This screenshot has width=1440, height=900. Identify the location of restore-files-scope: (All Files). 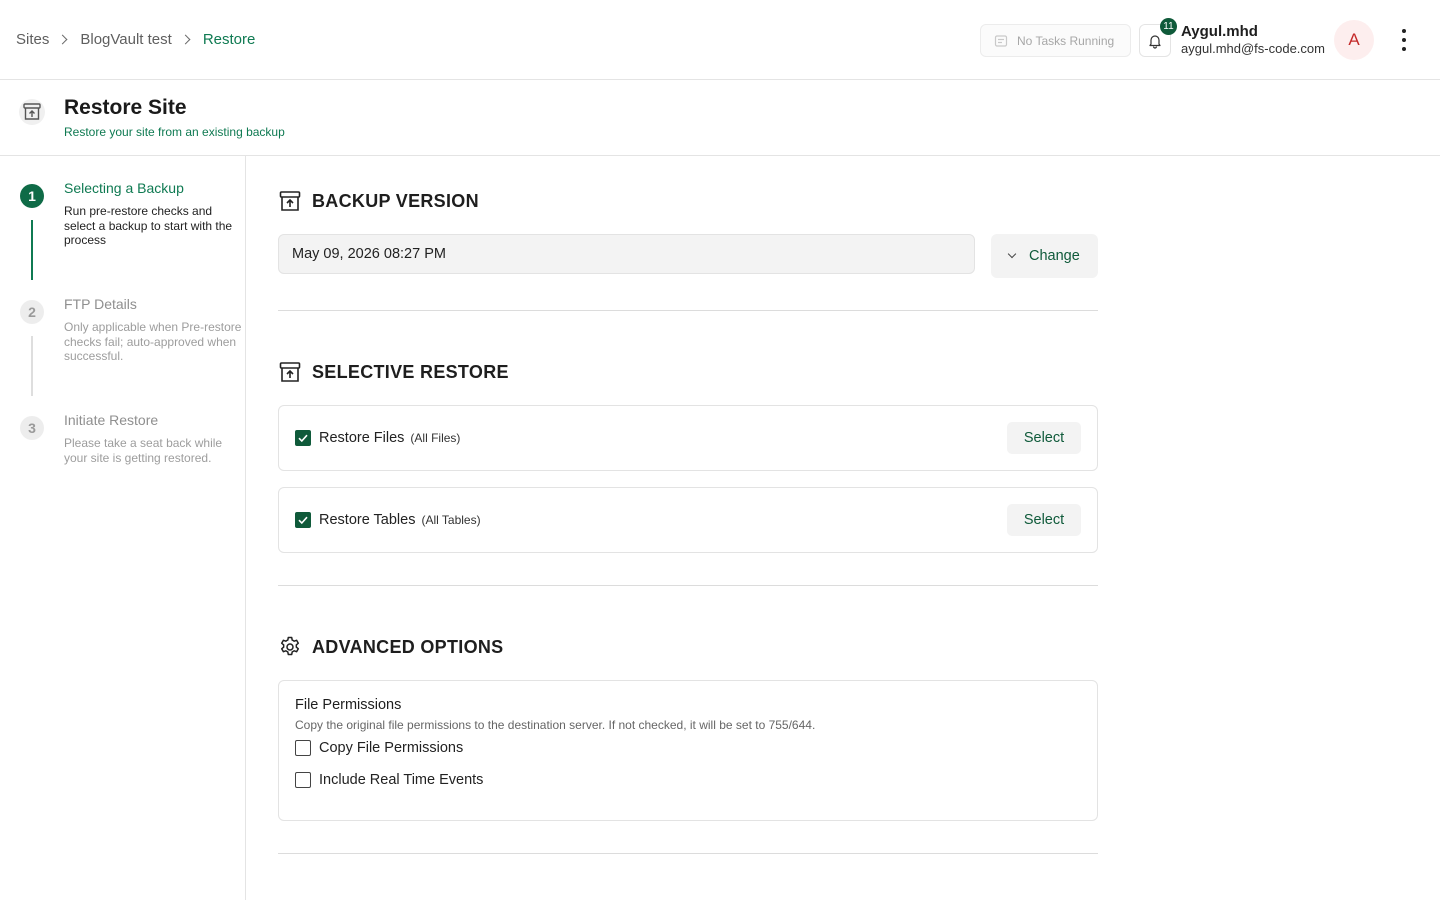
(435, 438).